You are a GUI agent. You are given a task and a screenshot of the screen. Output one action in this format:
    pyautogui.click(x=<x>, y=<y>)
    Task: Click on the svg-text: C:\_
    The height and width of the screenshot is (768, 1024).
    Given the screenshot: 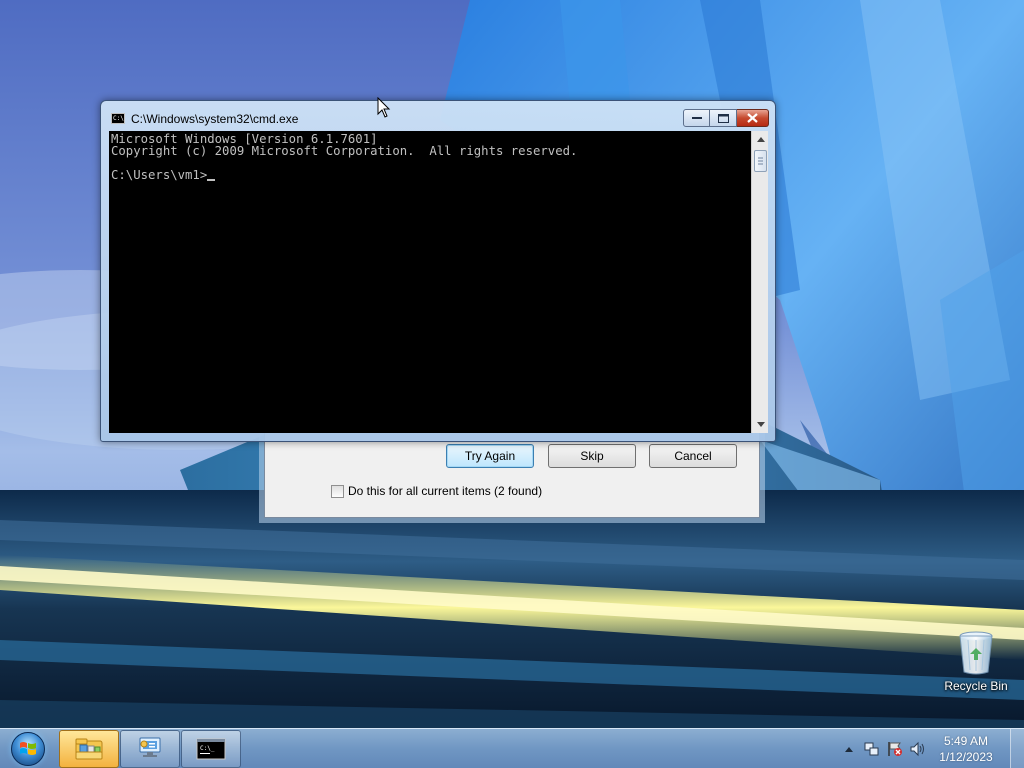 What is the action you would take?
    pyautogui.click(x=207, y=748)
    